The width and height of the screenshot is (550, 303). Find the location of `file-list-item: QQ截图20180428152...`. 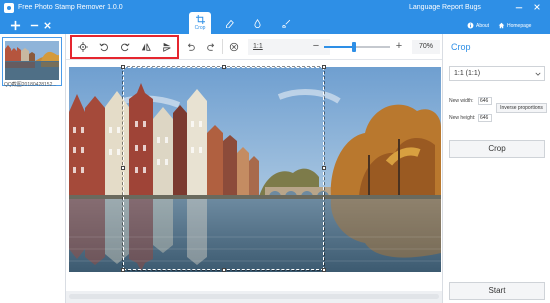

file-list-item: QQ截图20180428152... is located at coordinates (32, 62).